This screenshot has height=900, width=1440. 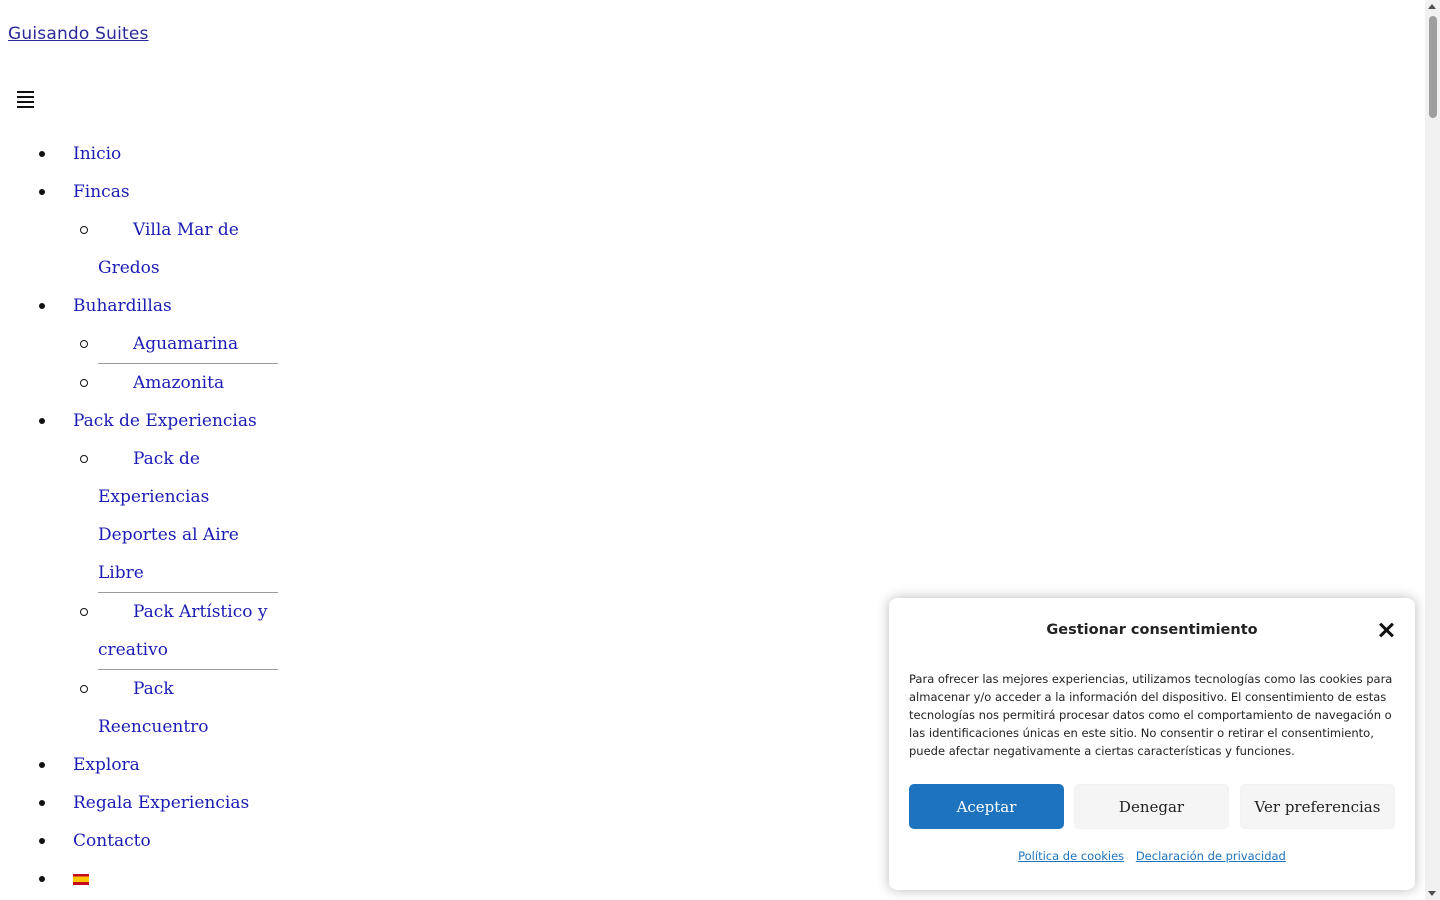 What do you see at coordinates (186, 803) in the screenshot?
I see `nav-link-regala-experiencias: Regala Experiencias` at bounding box center [186, 803].